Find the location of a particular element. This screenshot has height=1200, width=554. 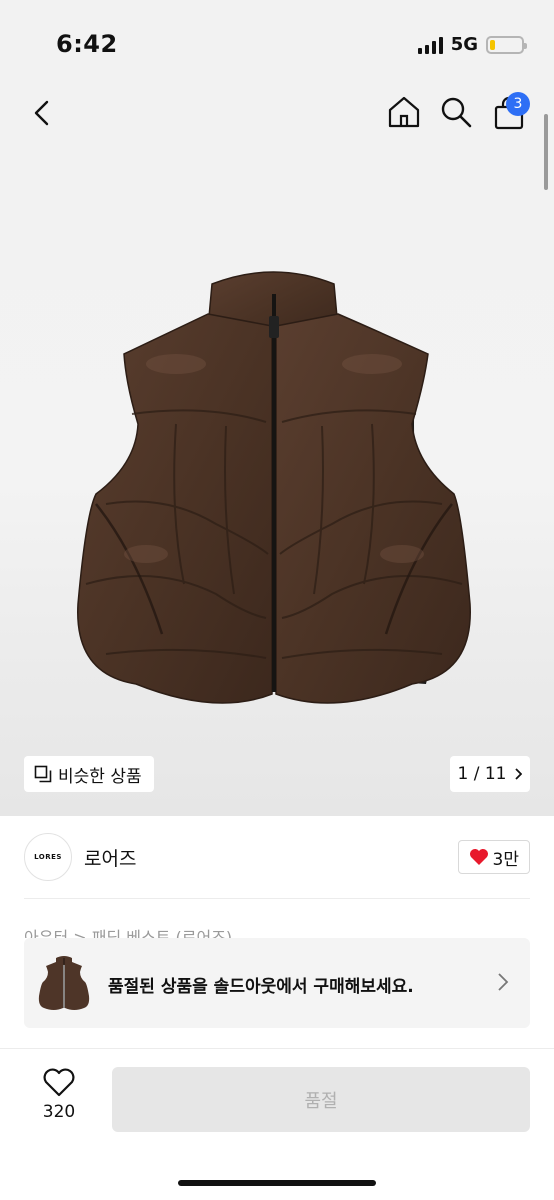

soldout-banner: 품절된 상품을 솔드아웃에서 구매해보세요. is located at coordinates (277, 983).